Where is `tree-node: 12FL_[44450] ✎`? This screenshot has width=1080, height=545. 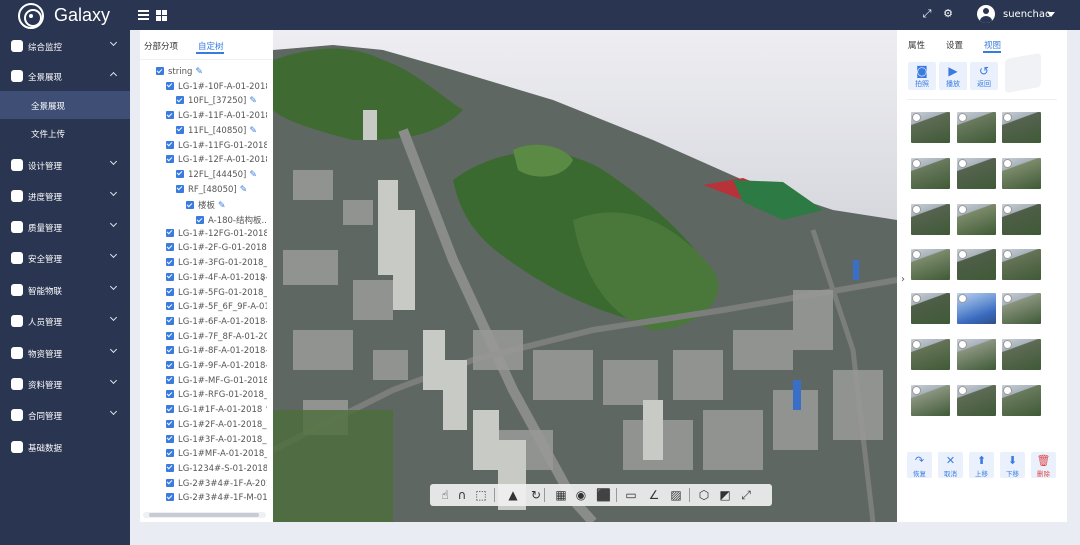
tree-node: 12FL_[44450] ✎ is located at coordinates (221, 176).